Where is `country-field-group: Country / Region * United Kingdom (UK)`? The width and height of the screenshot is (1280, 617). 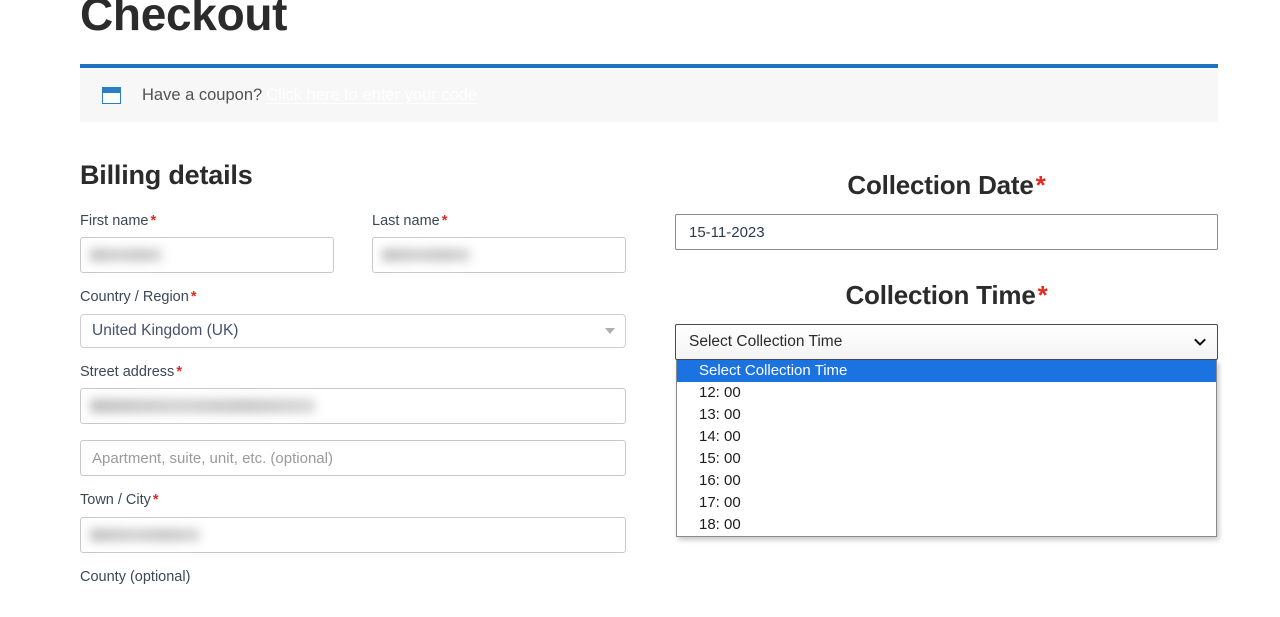 country-field-group: Country / Region * United Kingdom (UK) is located at coordinates (353, 318).